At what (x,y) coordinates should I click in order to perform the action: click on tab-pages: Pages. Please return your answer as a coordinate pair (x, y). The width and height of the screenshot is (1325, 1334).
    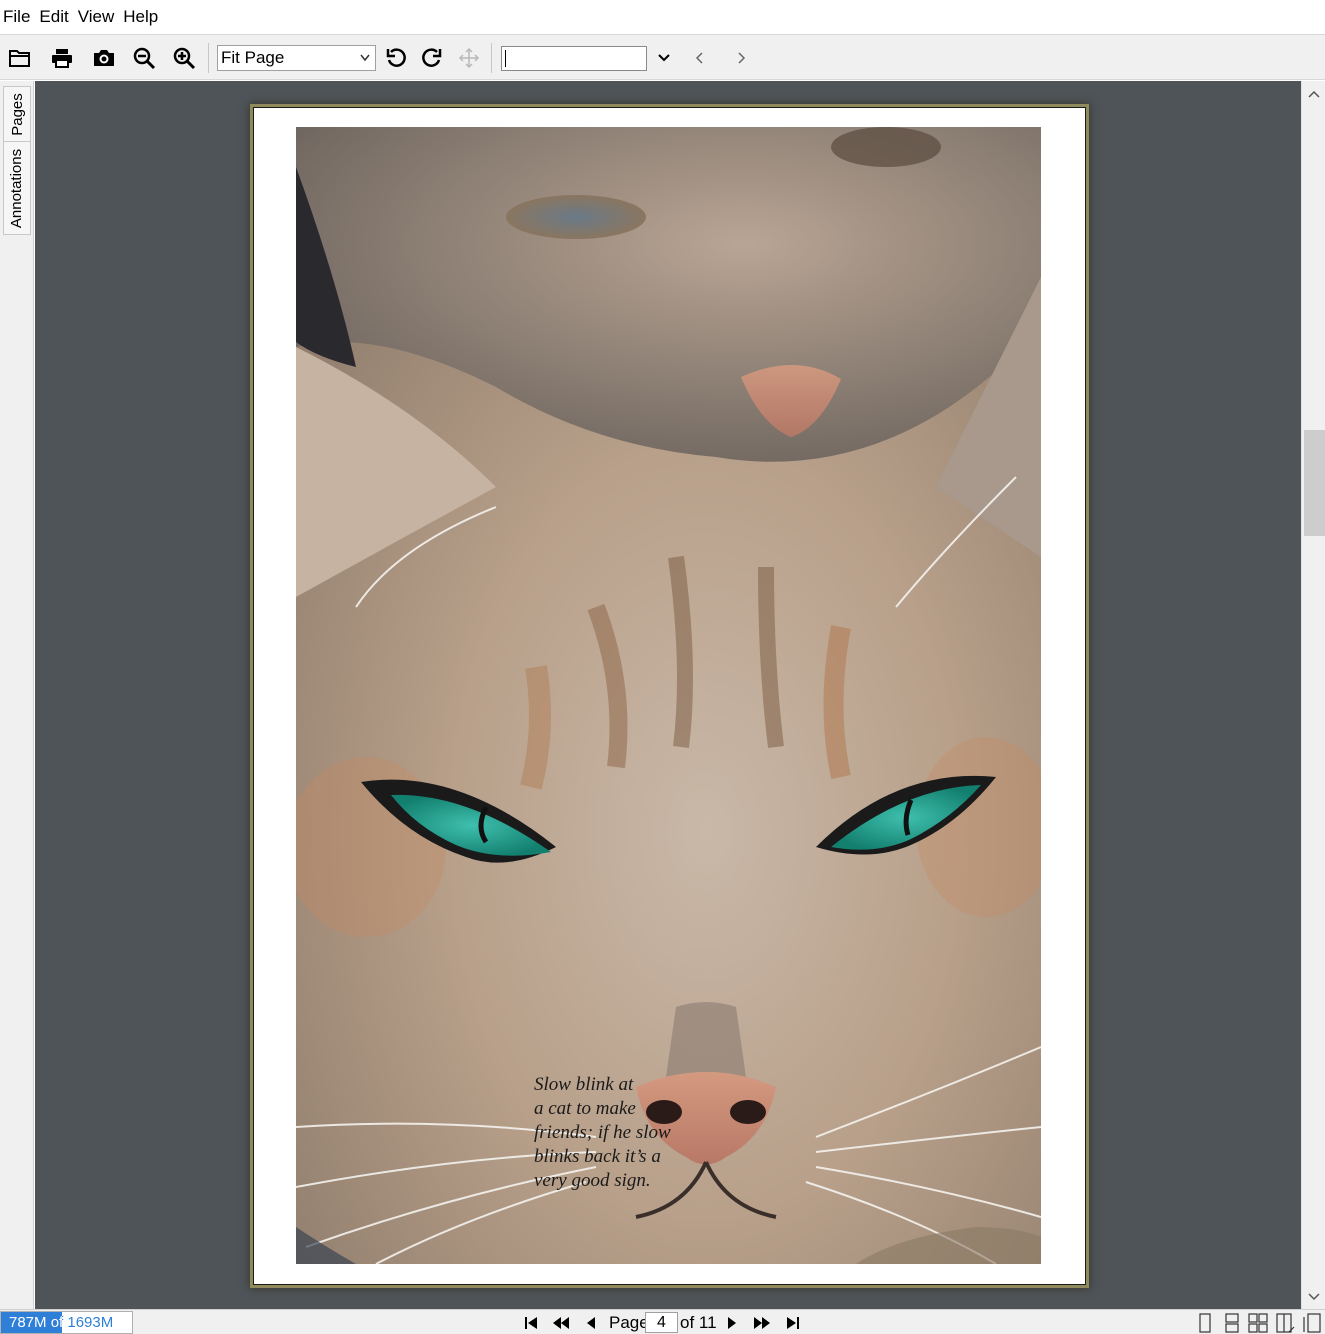
    Looking at the image, I should click on (17, 114).